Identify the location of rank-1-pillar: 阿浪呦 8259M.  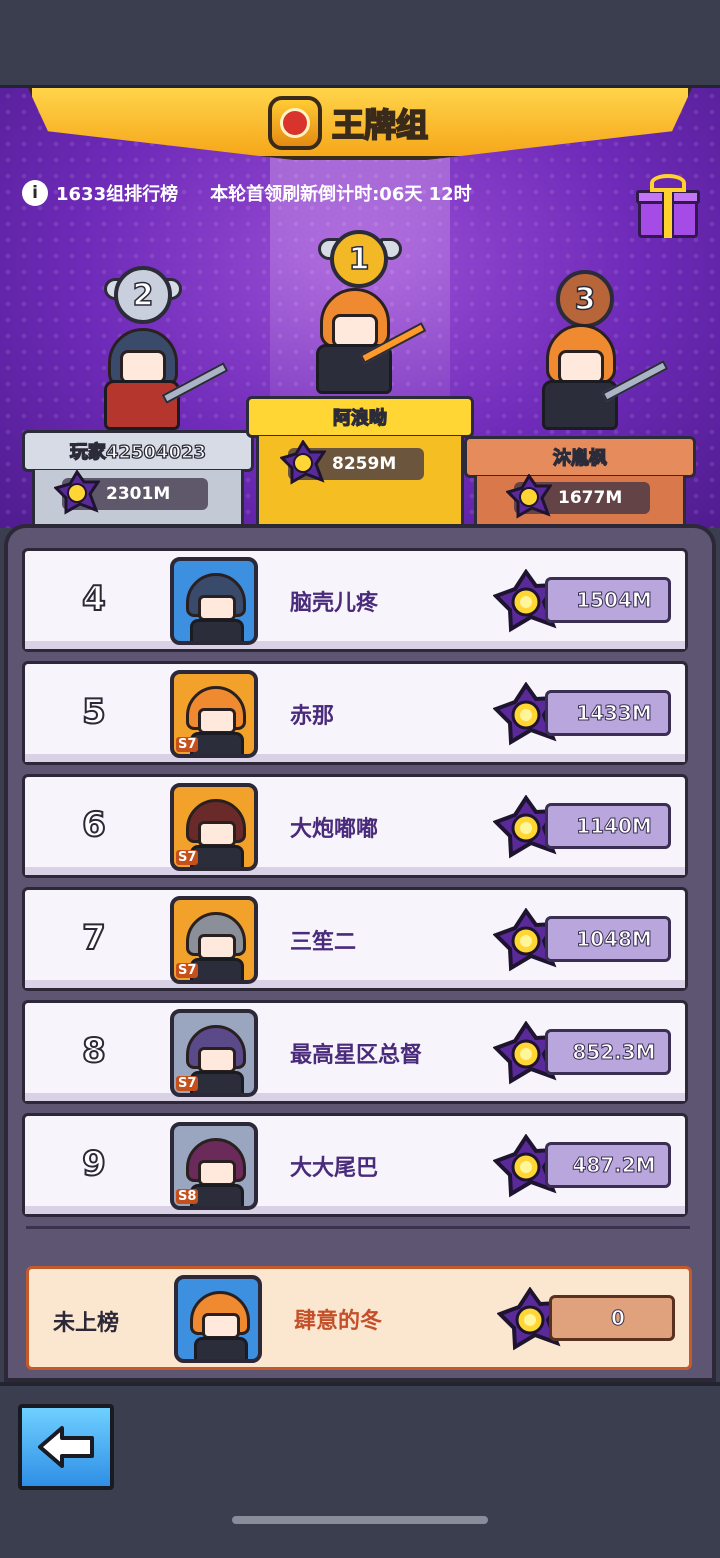
(360, 462).